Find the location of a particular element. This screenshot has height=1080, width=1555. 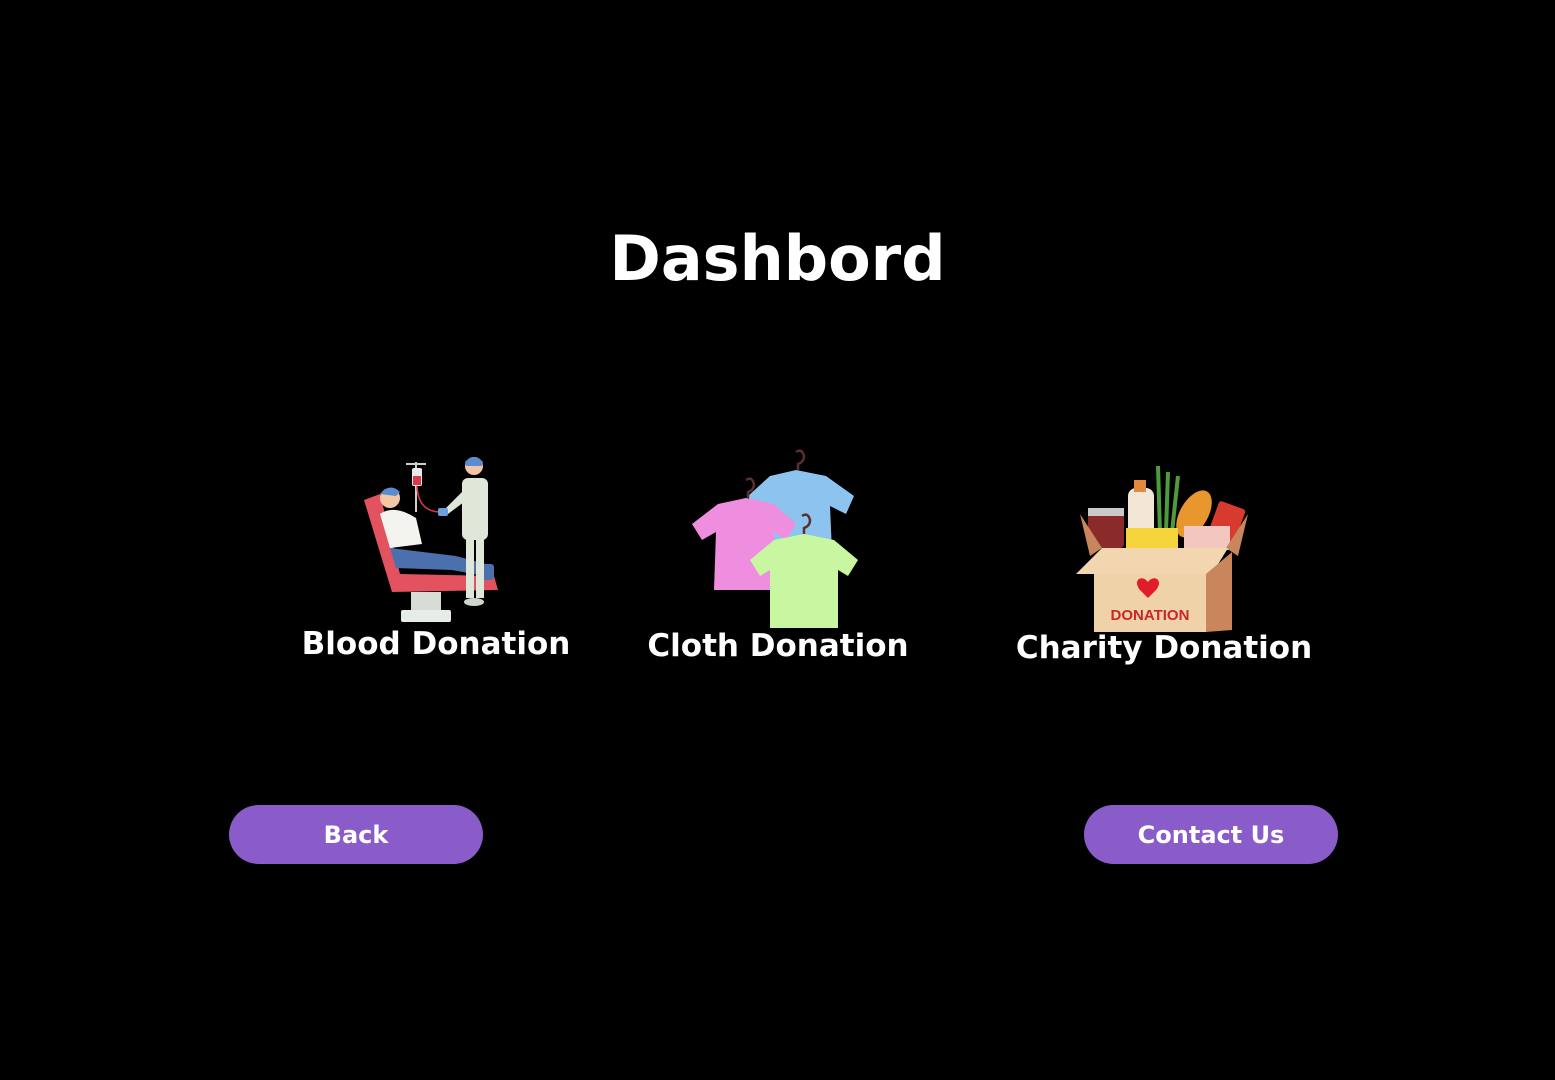

blood-donation-icon is located at coordinates (431, 539).